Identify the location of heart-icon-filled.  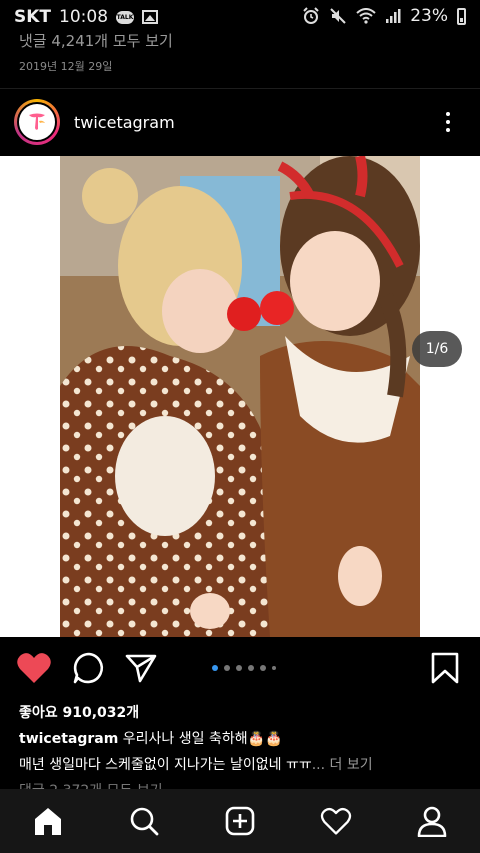
(34, 668).